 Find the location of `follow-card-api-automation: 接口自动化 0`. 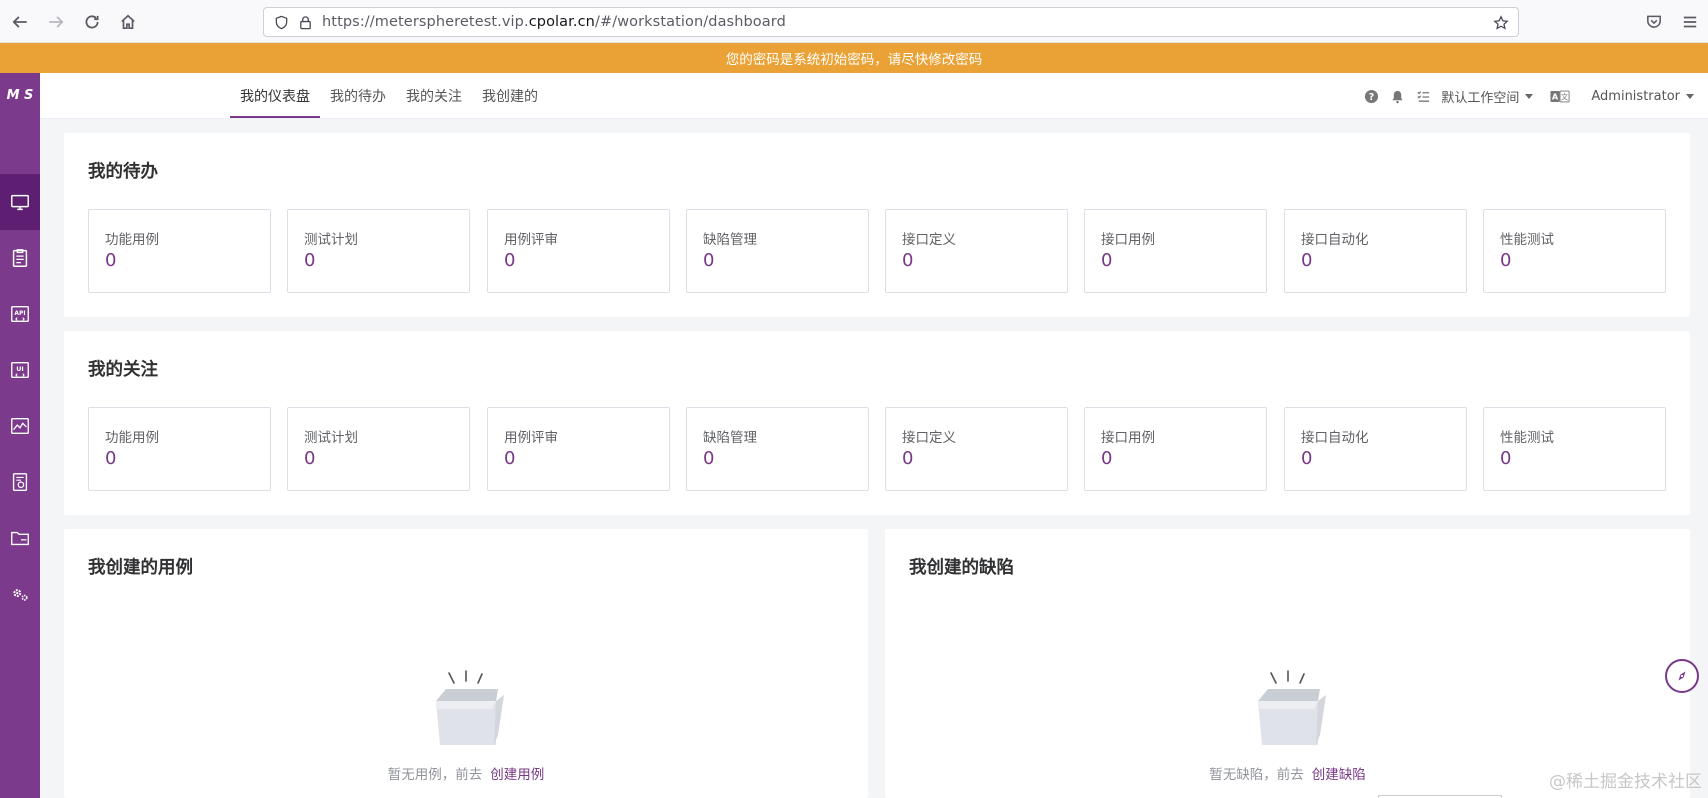

follow-card-api-automation: 接口自动化 0 is located at coordinates (1375, 449).